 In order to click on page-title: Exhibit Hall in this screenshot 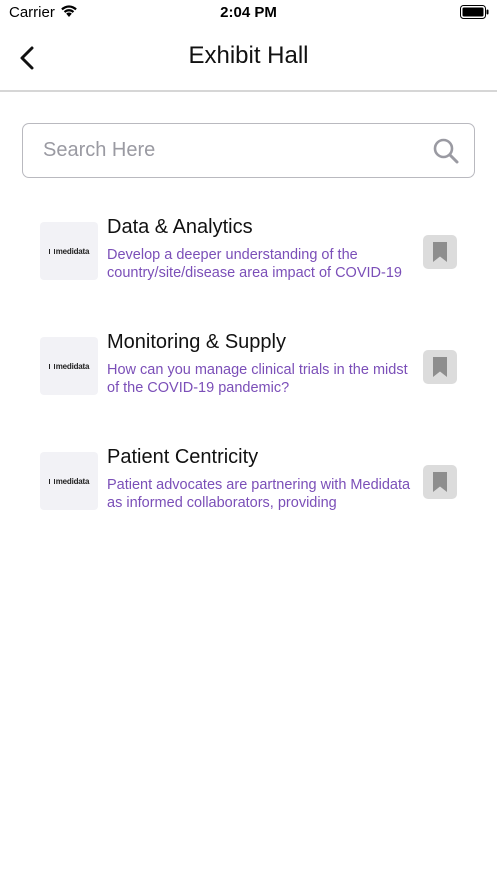, I will do `click(248, 55)`.